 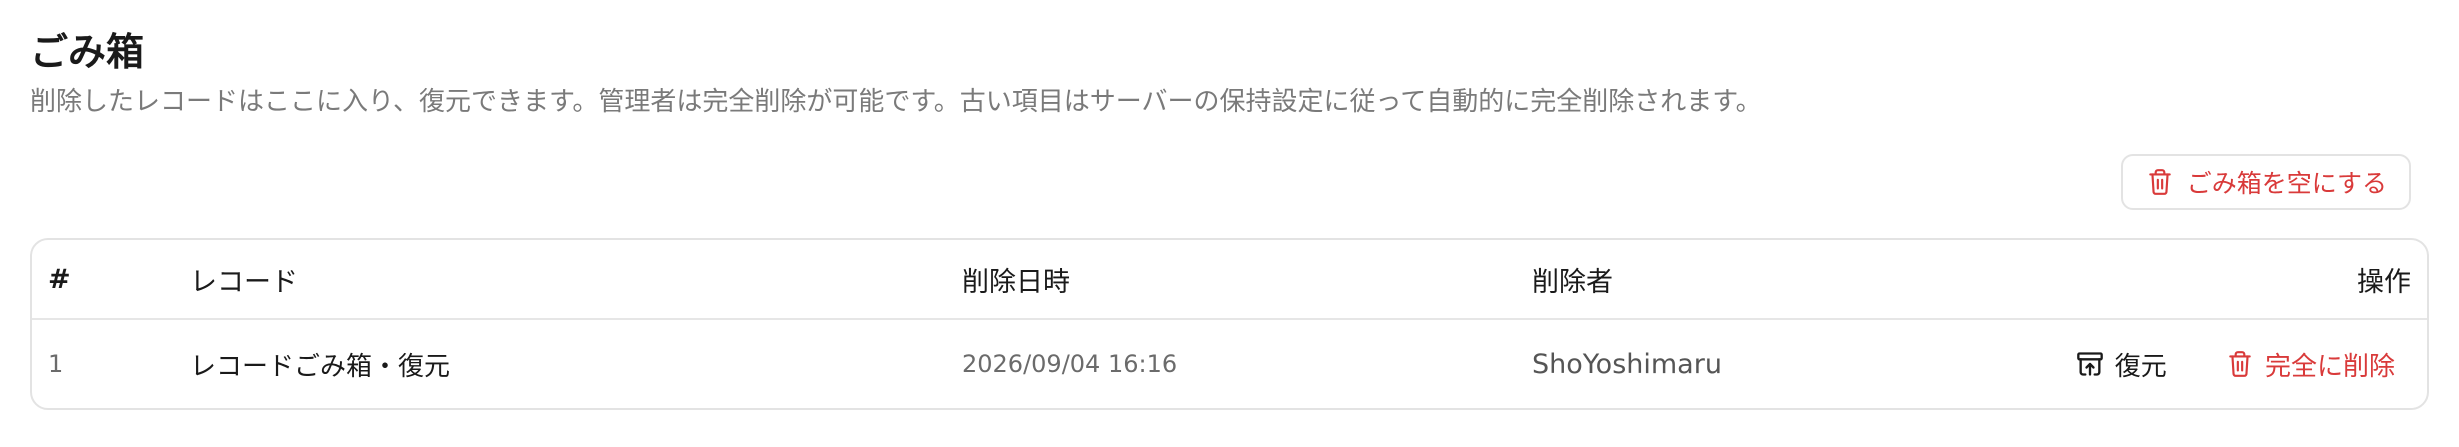 What do you see at coordinates (56, 364) in the screenshot?
I see `row-number: 1` at bounding box center [56, 364].